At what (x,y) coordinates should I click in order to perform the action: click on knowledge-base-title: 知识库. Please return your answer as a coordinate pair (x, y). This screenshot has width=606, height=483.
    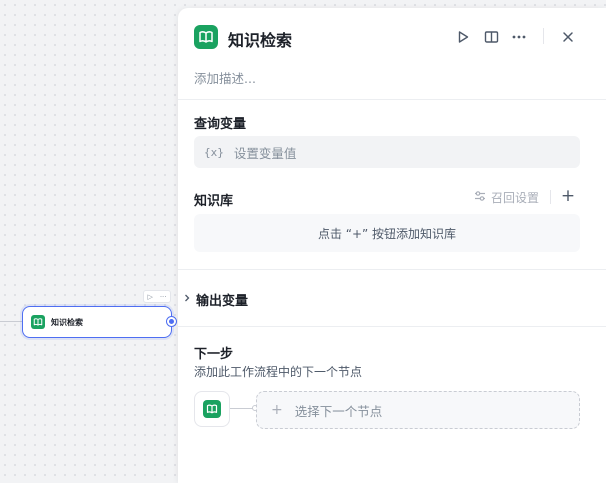
    Looking at the image, I should click on (214, 201).